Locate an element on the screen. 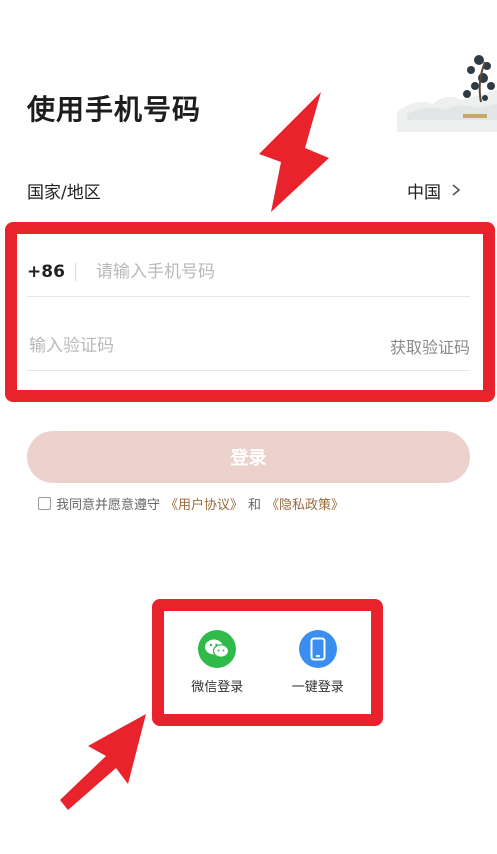 The image size is (497, 854). wechat-icon is located at coordinates (217, 649).